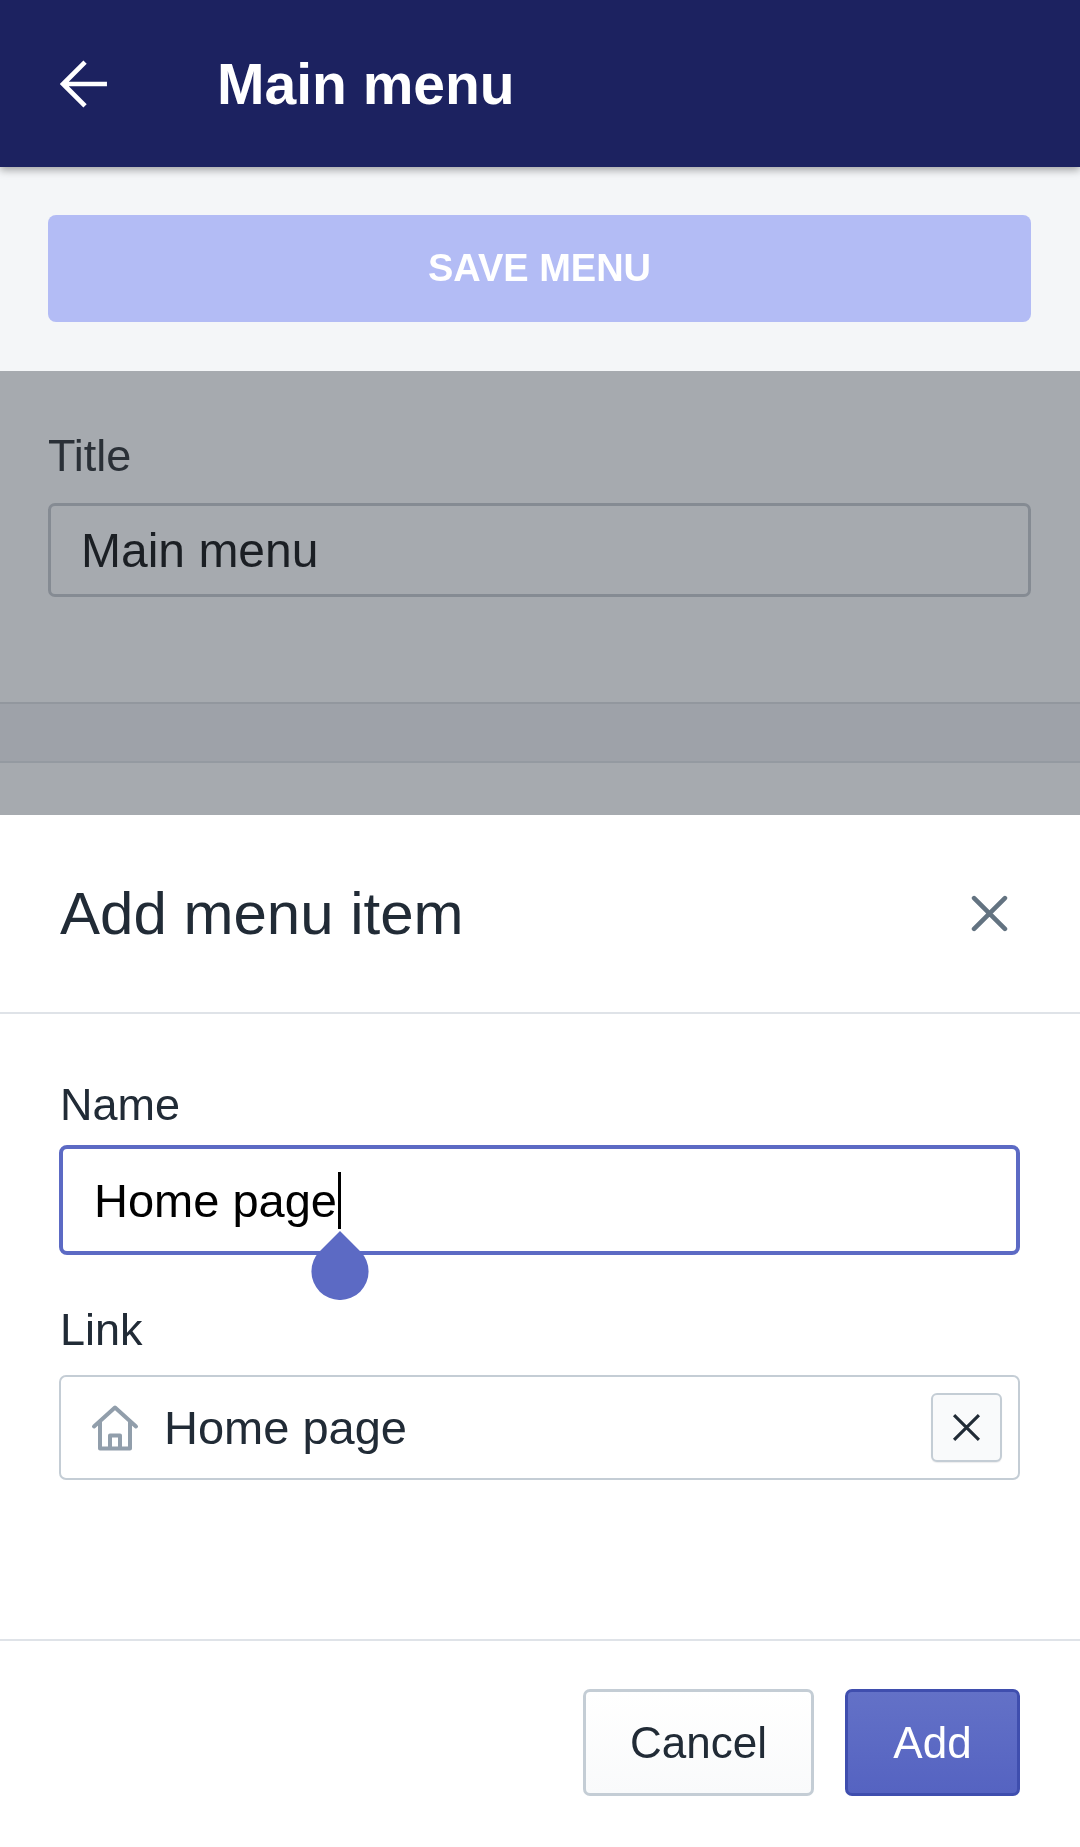 This screenshot has width=1080, height=1847. I want to click on text-caret, so click(339, 1200).